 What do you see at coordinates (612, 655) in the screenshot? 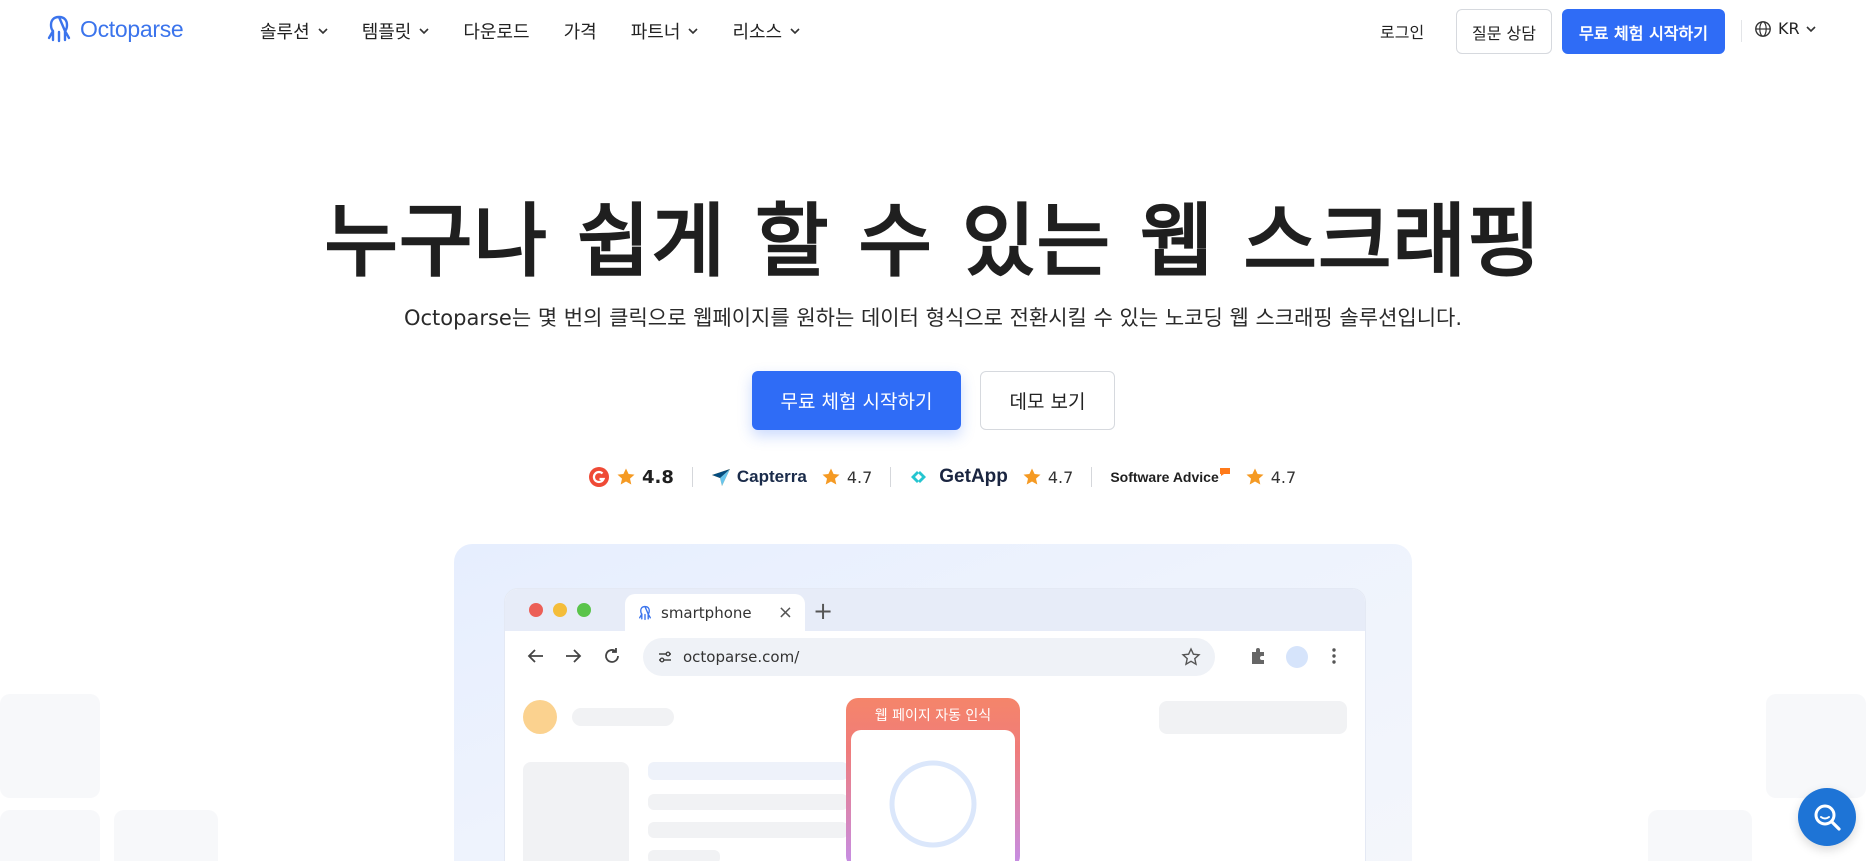
I see `reload-icon` at bounding box center [612, 655].